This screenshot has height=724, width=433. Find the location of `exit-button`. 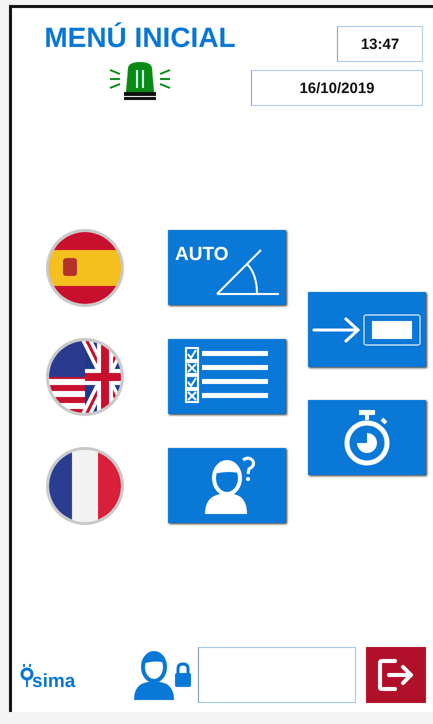

exit-button is located at coordinates (396, 675).